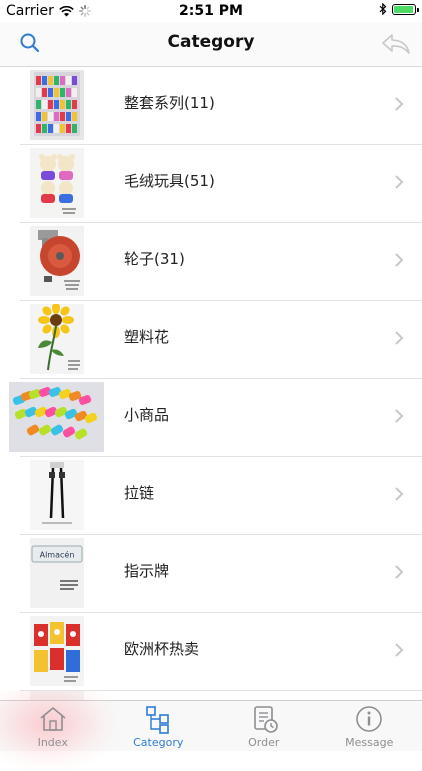 The width and height of the screenshot is (422, 771). I want to click on category-row: 拉链, so click(221, 496).